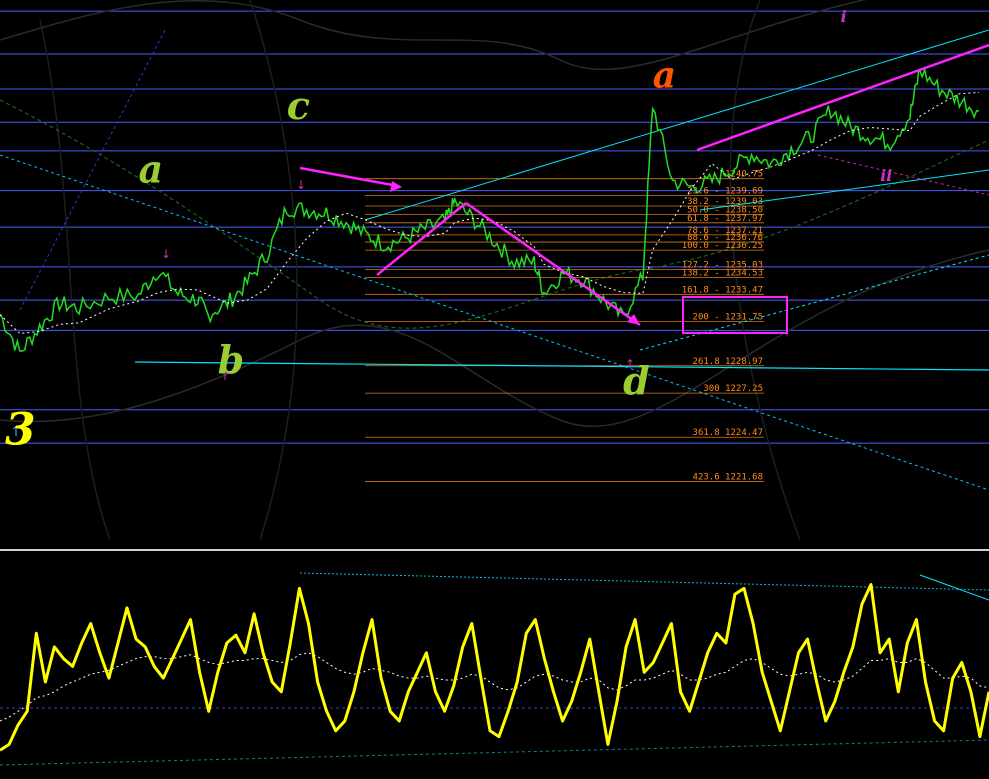 The width and height of the screenshot is (989, 779). What do you see at coordinates (722, 290) in the screenshot?
I see `fib-level-label: 161.8 - 1233.47` at bounding box center [722, 290].